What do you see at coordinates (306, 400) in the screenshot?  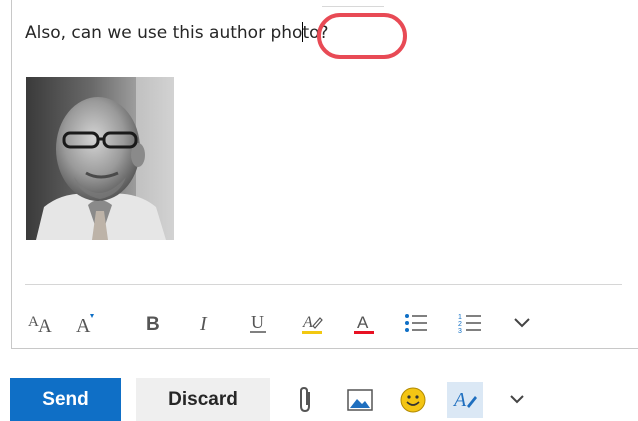 I see `paperclip-icon` at bounding box center [306, 400].